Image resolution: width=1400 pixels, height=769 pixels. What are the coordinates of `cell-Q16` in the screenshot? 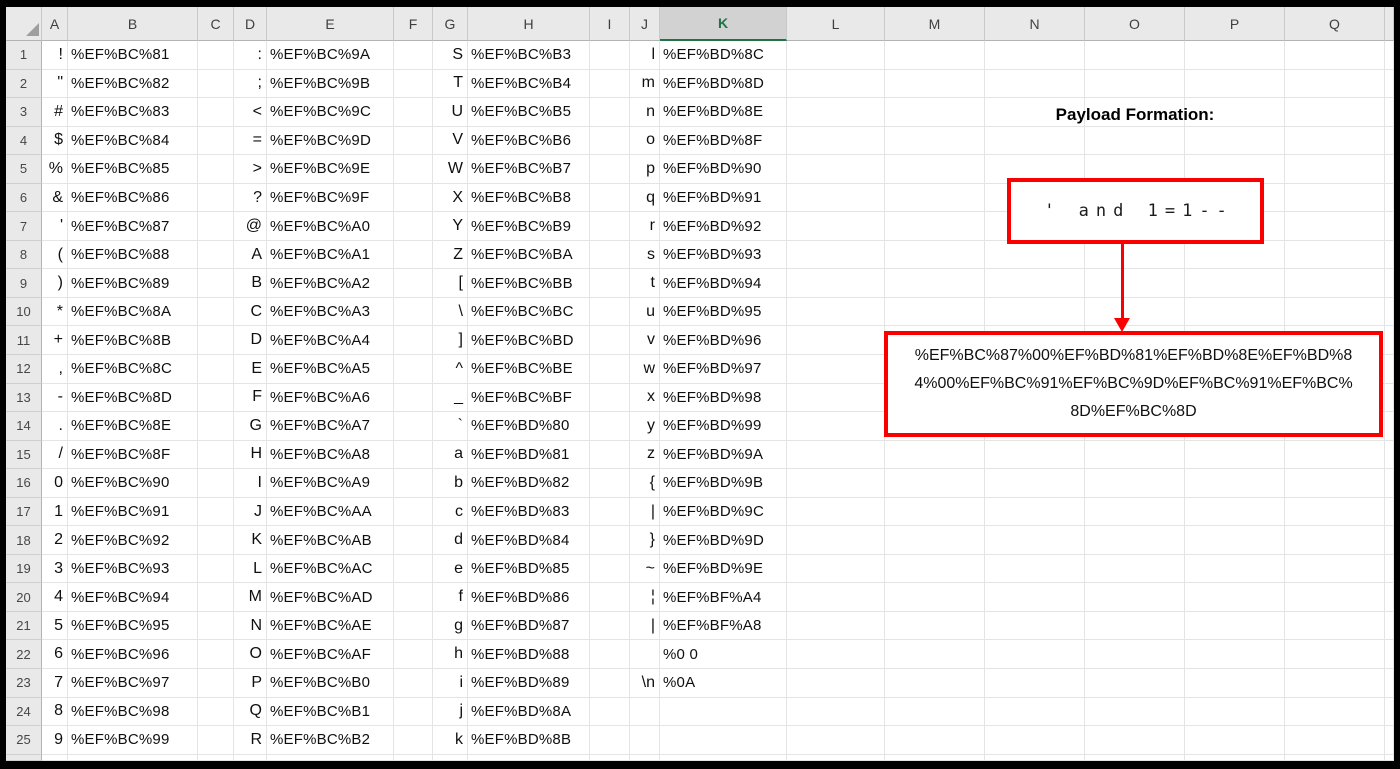 It's located at (1335, 483).